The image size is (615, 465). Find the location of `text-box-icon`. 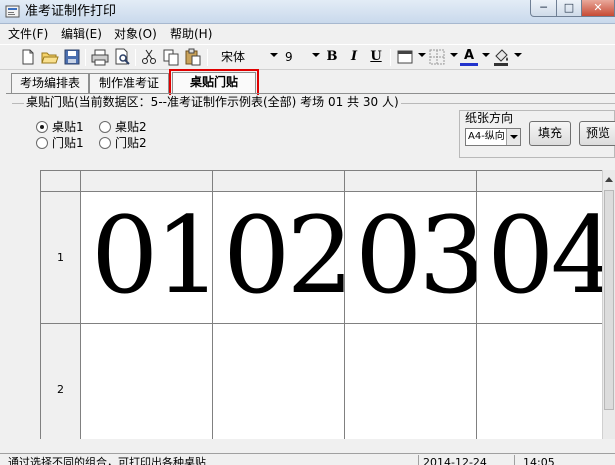

text-box-icon is located at coordinates (405, 57).